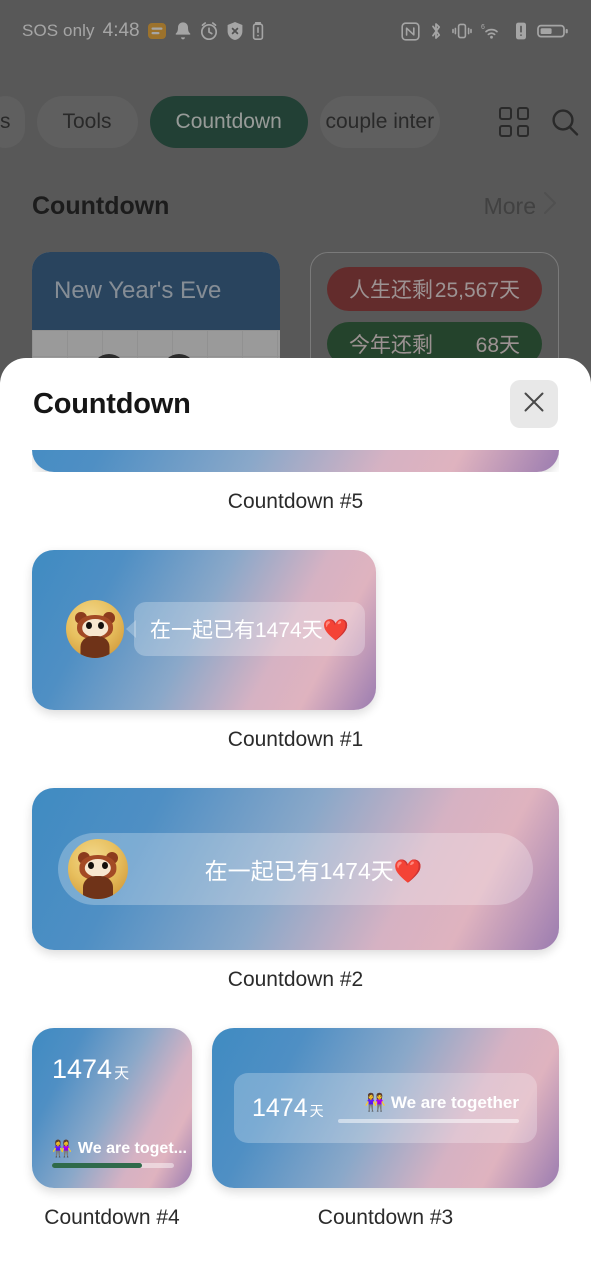 The height and width of the screenshot is (1280, 591). What do you see at coordinates (236, 630) in the screenshot?
I see `bubble-message: 在一起已有1474天` at bounding box center [236, 630].